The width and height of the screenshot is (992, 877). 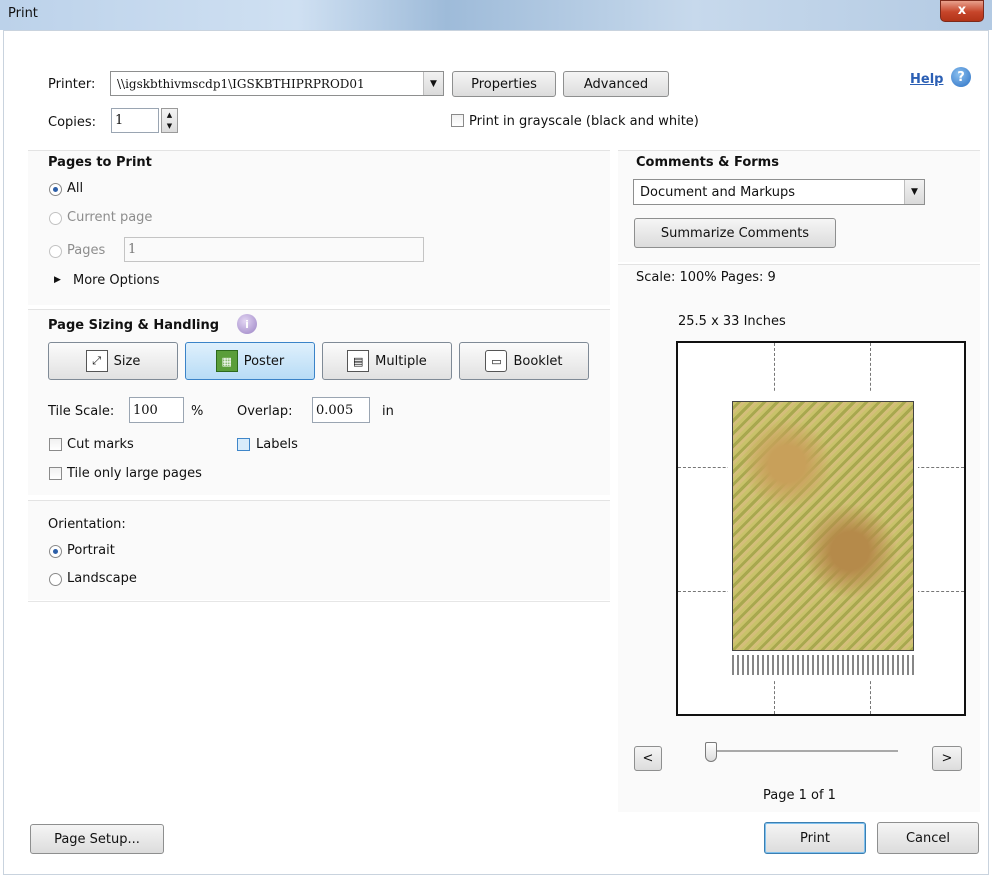 I want to click on current-page-label: Current page, so click(x=110, y=217).